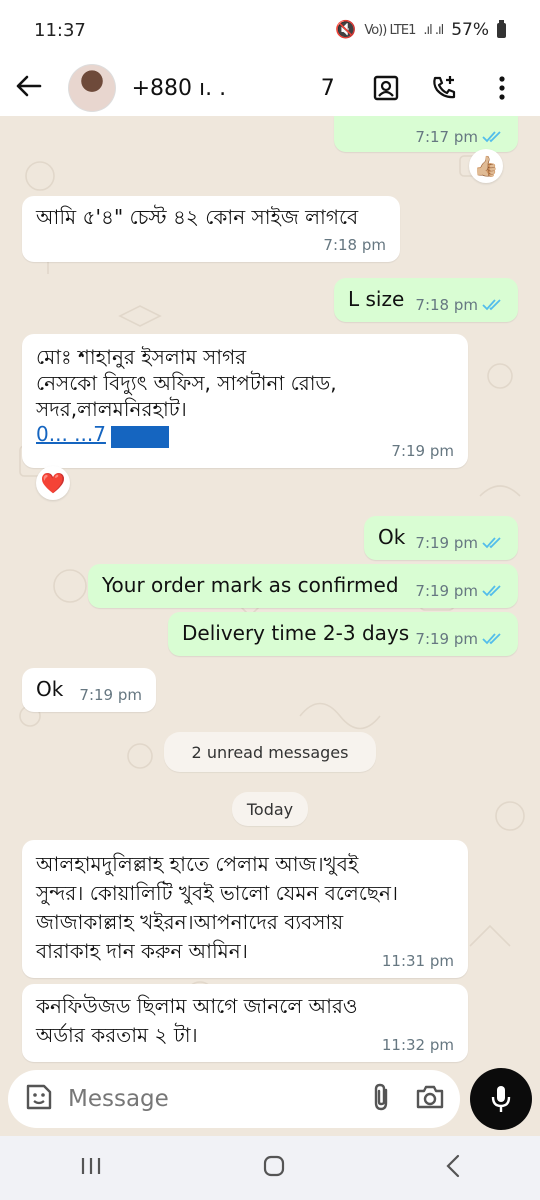  What do you see at coordinates (197, 217) in the screenshot?
I see `message-text: আমি ৫'৪" চেস্ট ৪২ কোন সাইজ লাগবে` at bounding box center [197, 217].